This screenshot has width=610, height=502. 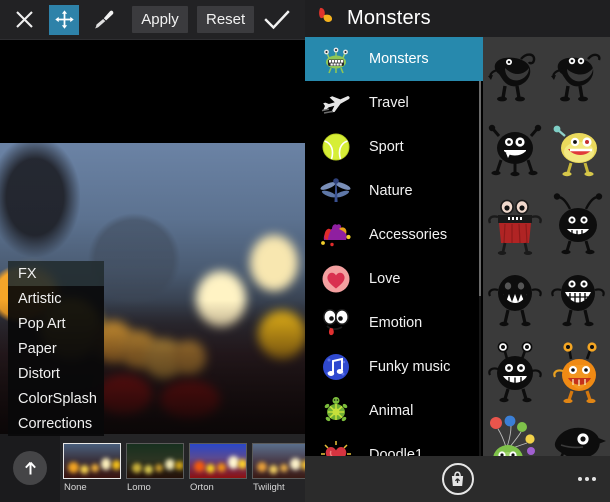 I want to click on category-item-animal: Animal, so click(x=394, y=411).